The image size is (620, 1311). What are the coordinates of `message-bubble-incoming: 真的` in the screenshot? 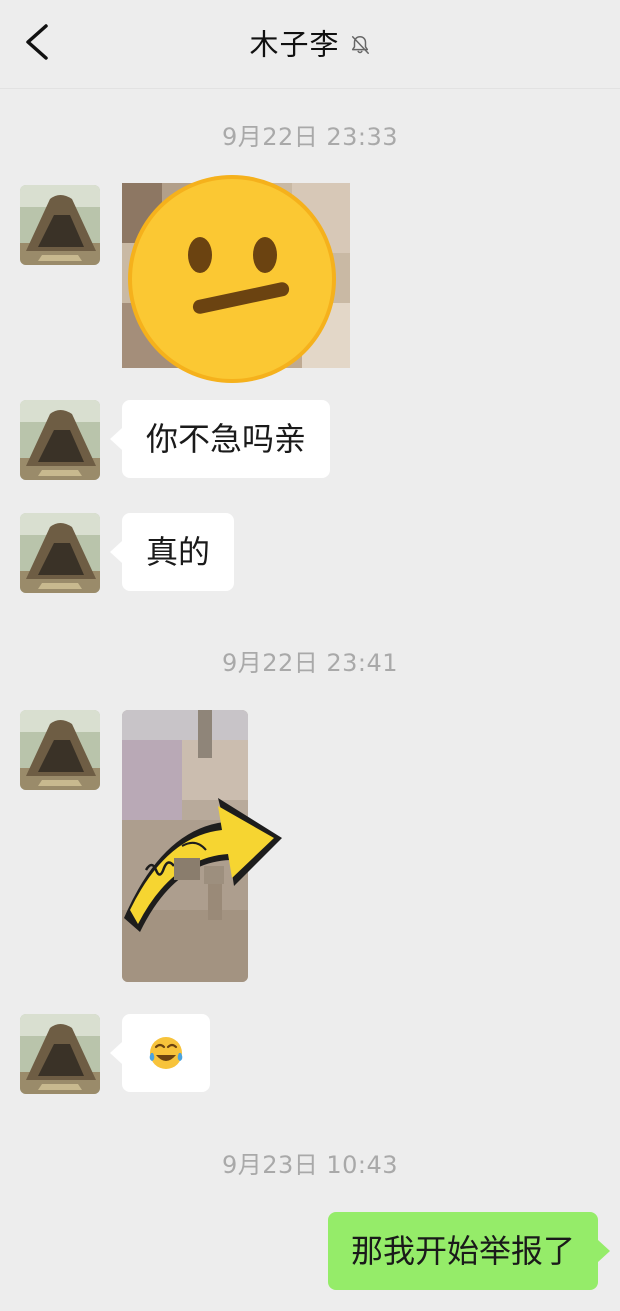 It's located at (172, 552).